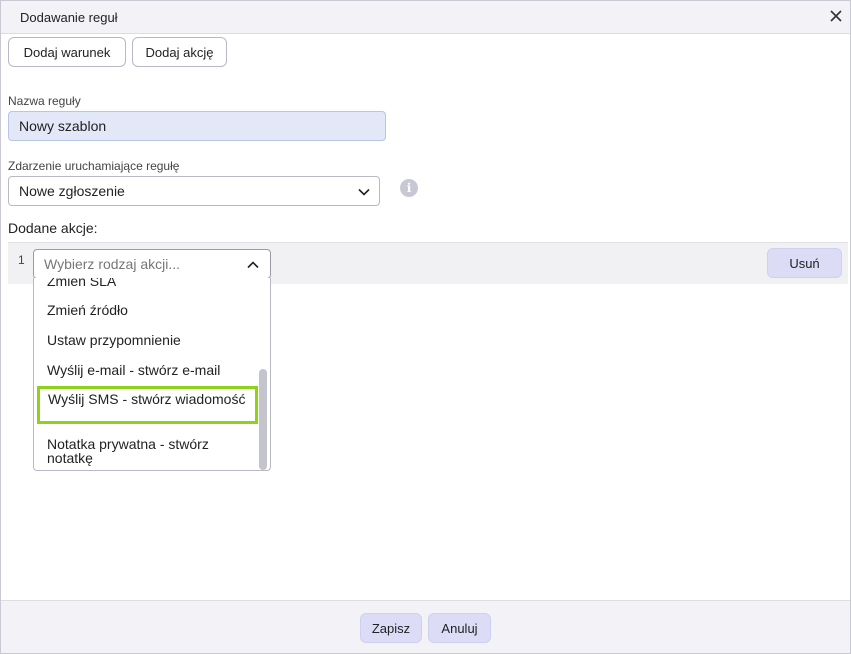 Image resolution: width=851 pixels, height=654 pixels. Describe the element at coordinates (459, 628) in the screenshot. I see `cancel-button: Anuluj` at that location.